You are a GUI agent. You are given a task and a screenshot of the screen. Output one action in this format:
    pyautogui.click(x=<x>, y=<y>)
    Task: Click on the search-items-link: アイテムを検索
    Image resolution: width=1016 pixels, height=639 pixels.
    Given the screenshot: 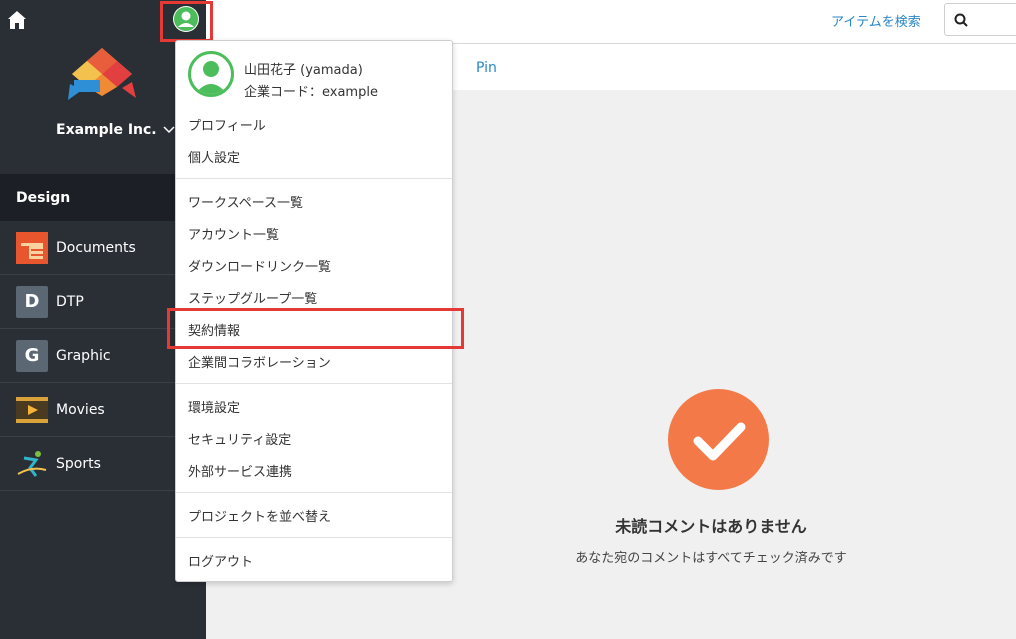 What is the action you would take?
    pyautogui.click(x=876, y=20)
    